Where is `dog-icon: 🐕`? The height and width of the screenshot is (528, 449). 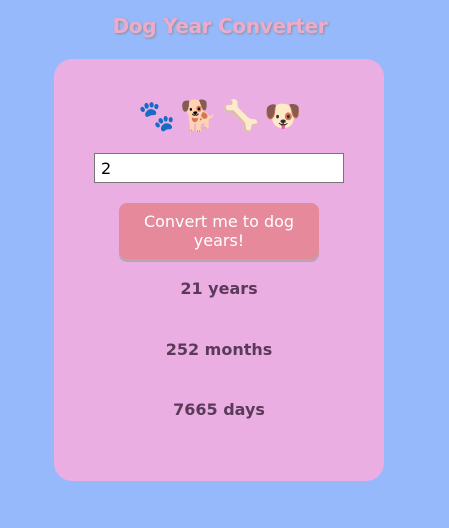
dog-icon: 🐕 is located at coordinates (199, 116).